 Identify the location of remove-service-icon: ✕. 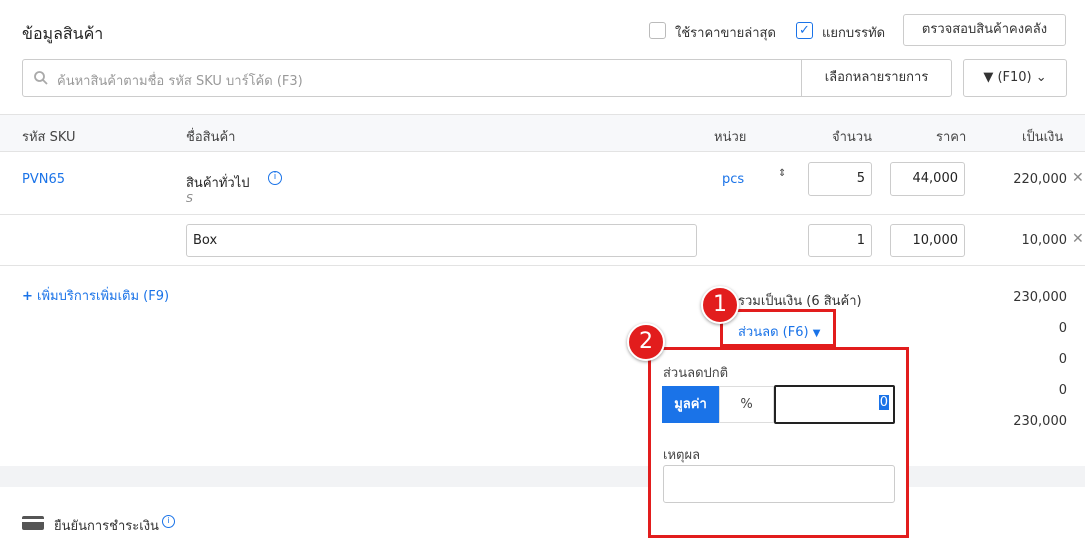
(1078, 239).